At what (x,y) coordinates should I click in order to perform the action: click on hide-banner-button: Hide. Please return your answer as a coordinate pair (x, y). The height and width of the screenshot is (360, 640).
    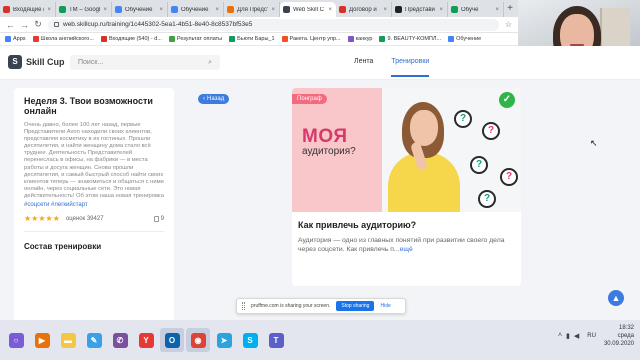
    Looking at the image, I should click on (385, 306).